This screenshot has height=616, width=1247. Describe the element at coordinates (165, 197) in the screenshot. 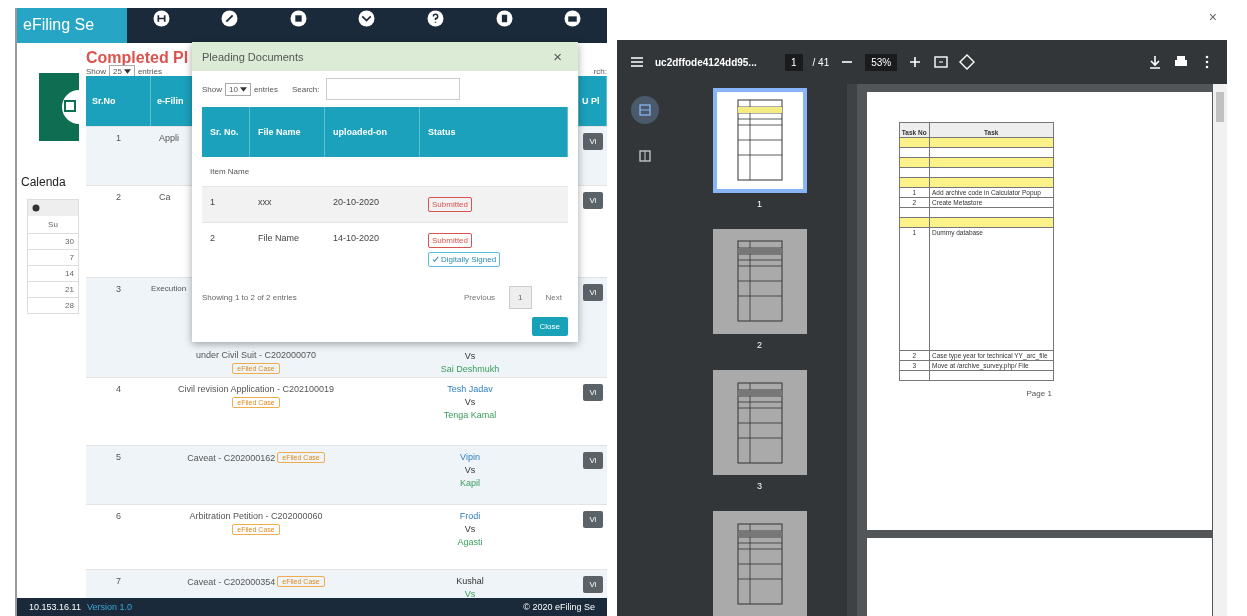

I see `case-title: Ca` at that location.